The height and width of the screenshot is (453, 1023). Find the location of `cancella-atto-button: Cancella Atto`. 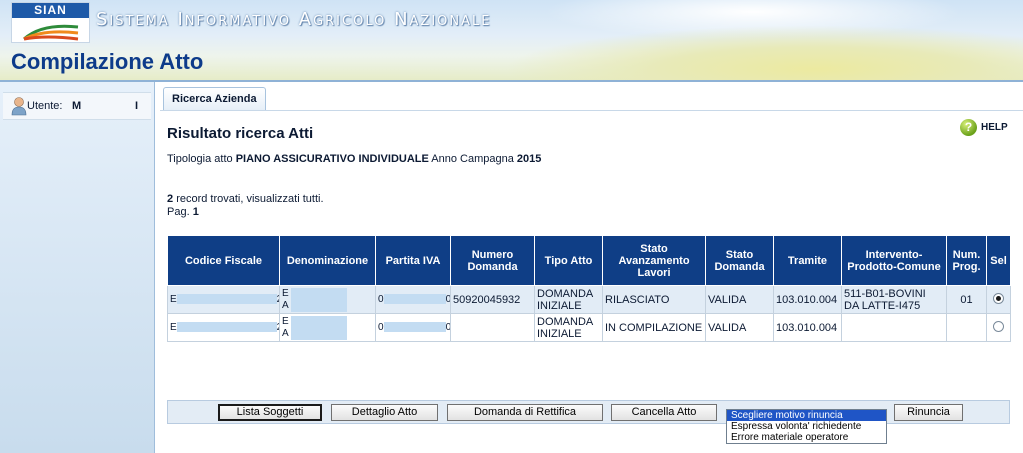

cancella-atto-button: Cancella Atto is located at coordinates (664, 412).